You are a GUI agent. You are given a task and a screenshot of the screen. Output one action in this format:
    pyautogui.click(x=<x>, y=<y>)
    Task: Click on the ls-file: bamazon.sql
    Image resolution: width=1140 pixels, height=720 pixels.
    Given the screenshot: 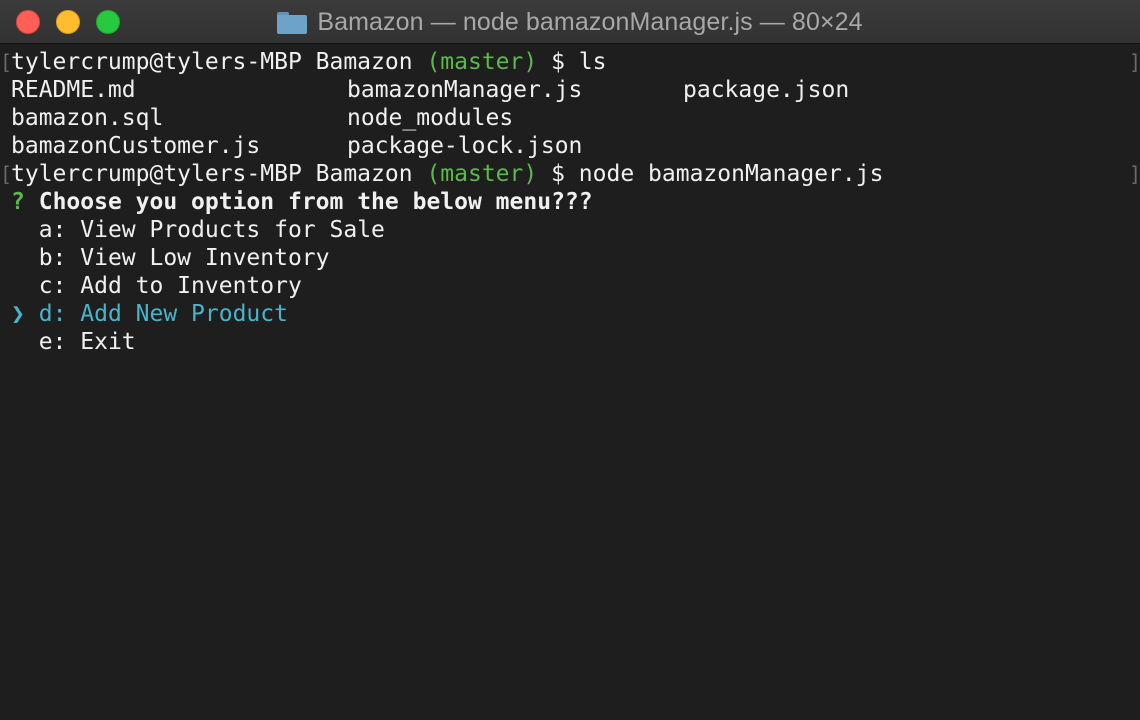 What is the action you would take?
    pyautogui.click(x=87, y=118)
    